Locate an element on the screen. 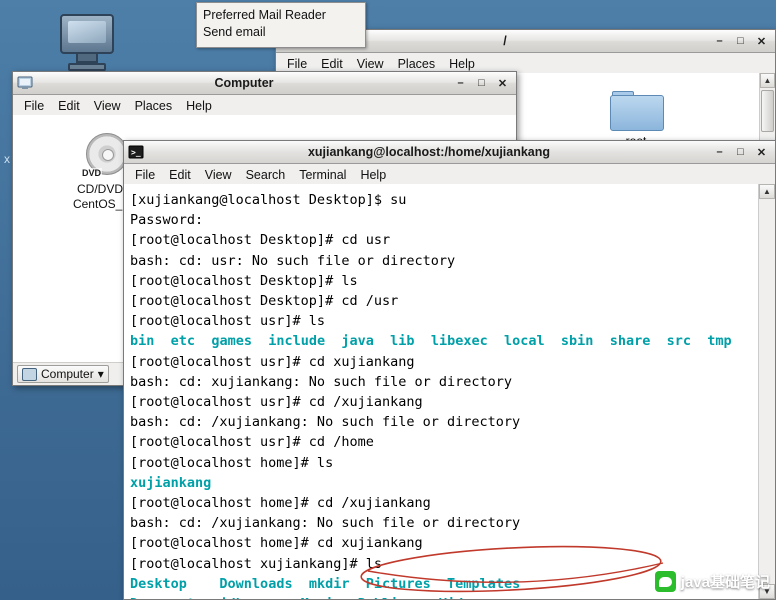 Image resolution: width=776 pixels, height=600 pixels. terminal-line: [root@localhost Desktop]# cd /usr is located at coordinates (264, 301).